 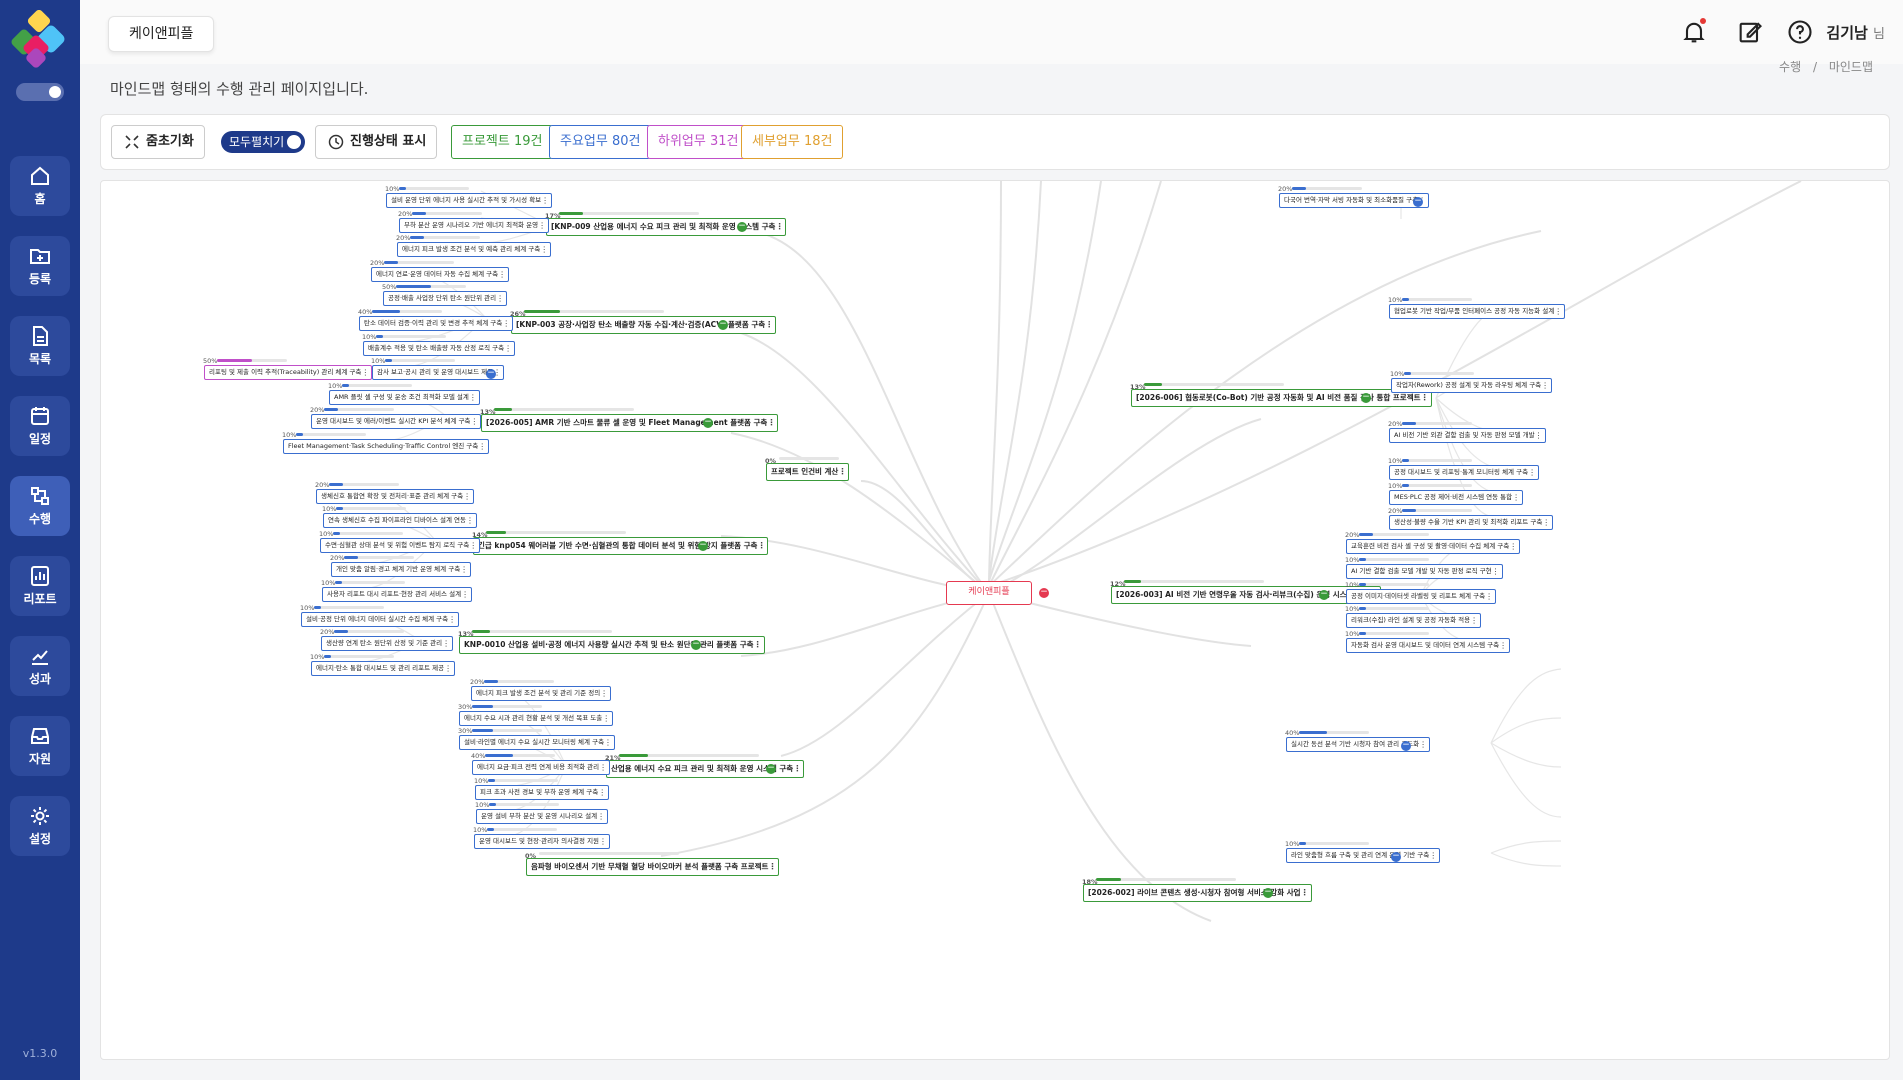 What do you see at coordinates (263, 142) in the screenshot?
I see `expand-all-toggle: 모두펼치기` at bounding box center [263, 142].